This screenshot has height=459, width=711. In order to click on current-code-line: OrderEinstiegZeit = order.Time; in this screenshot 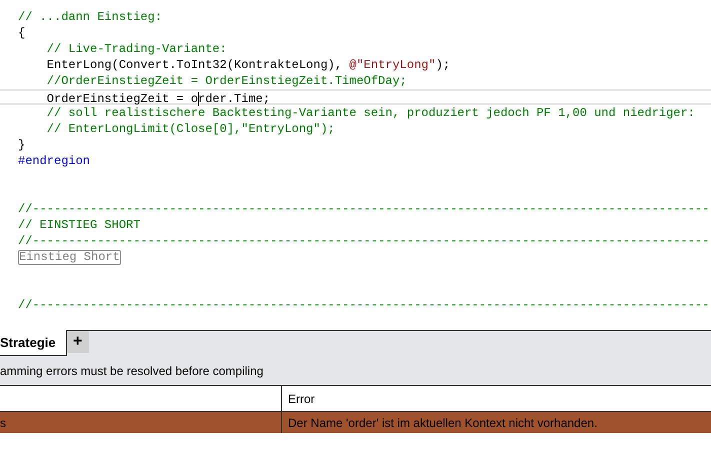, I will do `click(158, 99)`.